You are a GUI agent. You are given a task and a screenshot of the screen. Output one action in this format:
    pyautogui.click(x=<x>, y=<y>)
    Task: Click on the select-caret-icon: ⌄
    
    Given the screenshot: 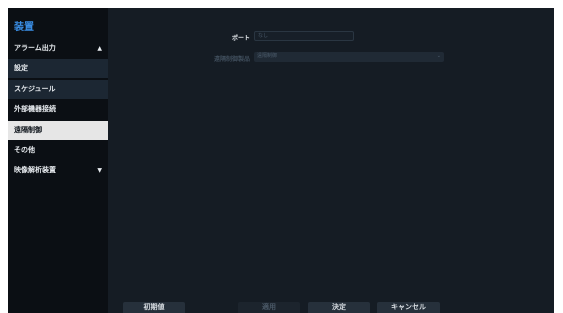 What is the action you would take?
    pyautogui.click(x=438, y=56)
    